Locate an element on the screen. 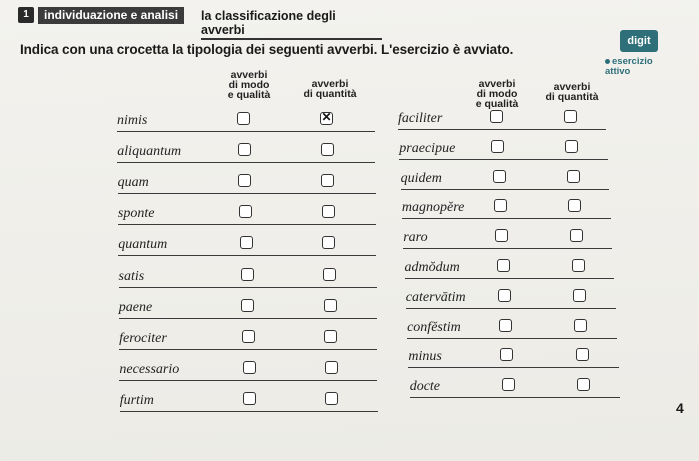  right-row: catervātim is located at coordinates (510, 298).